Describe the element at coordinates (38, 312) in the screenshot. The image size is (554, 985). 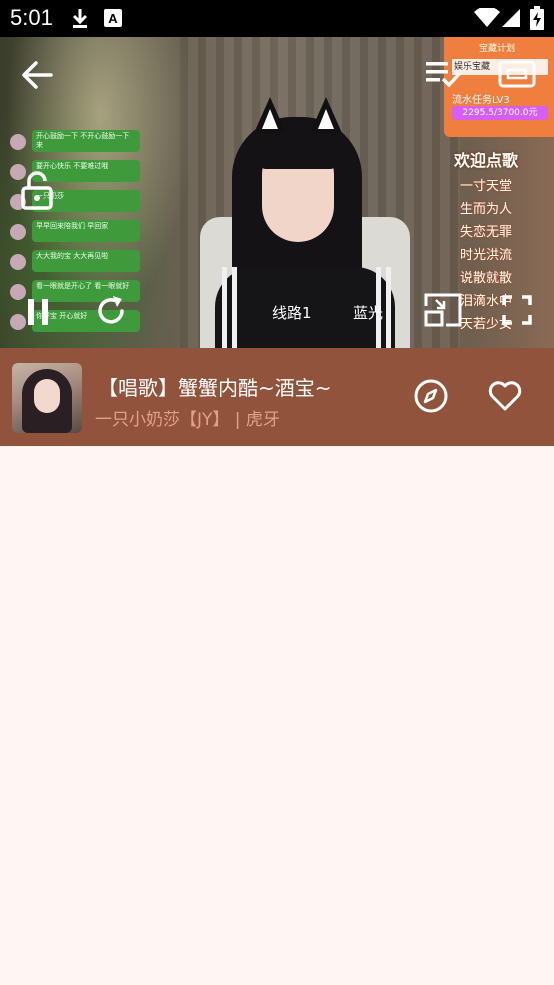
I see `pause-icon` at that location.